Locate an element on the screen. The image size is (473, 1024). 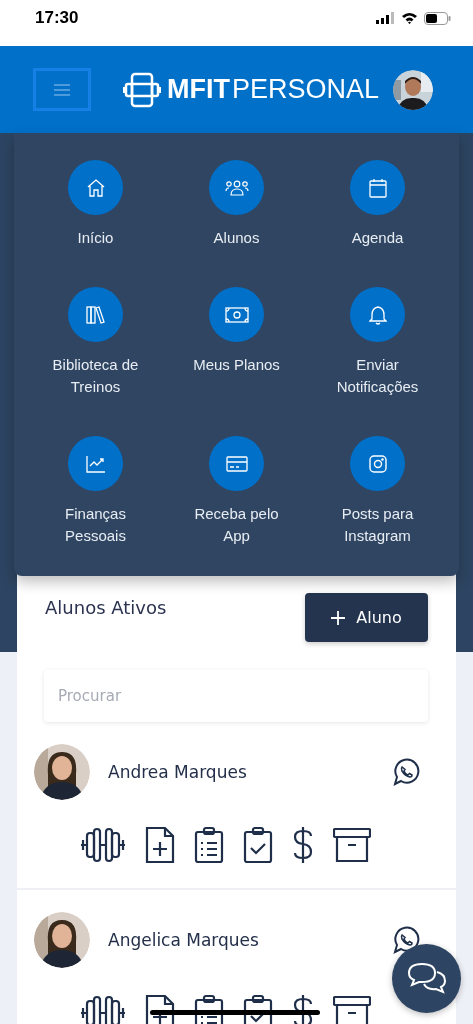
menu-icon is located at coordinates (62, 89).